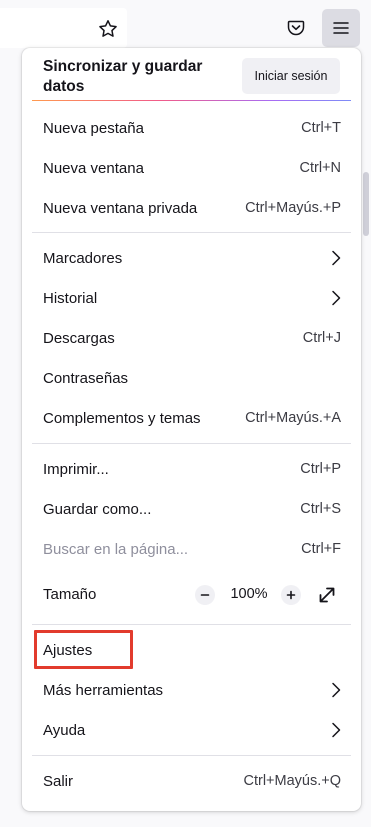 The height and width of the screenshot is (827, 371). What do you see at coordinates (191, 730) in the screenshot?
I see `menu-item-help: Ayuda` at bounding box center [191, 730].